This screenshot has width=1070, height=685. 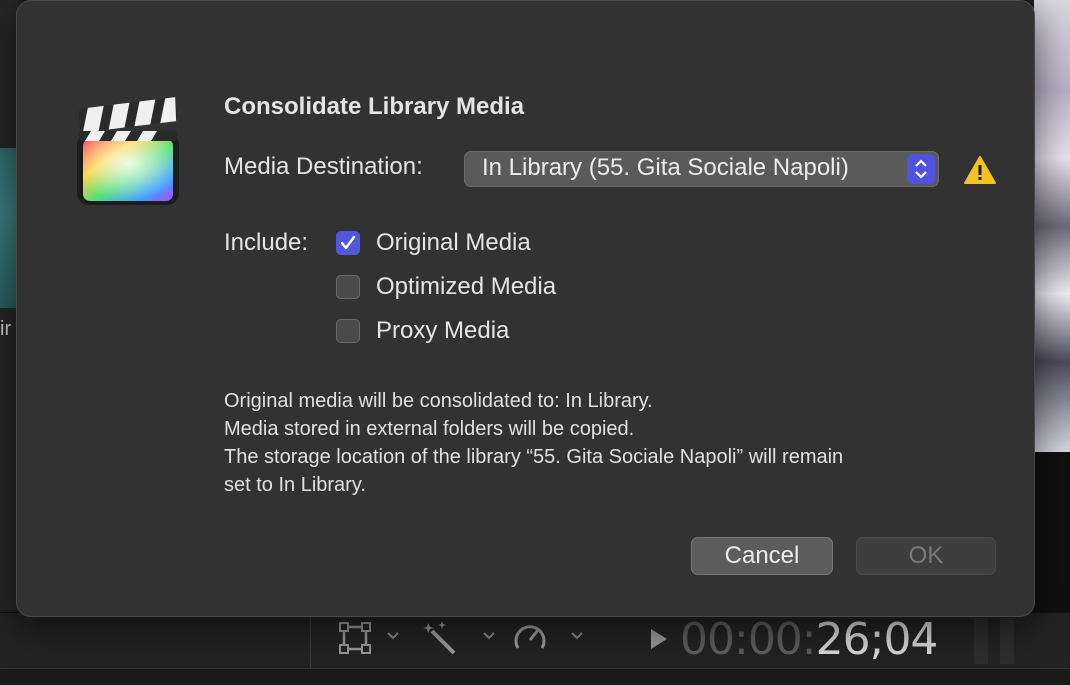 What do you see at coordinates (8, 228) in the screenshot?
I see `clip-thumbnail` at bounding box center [8, 228].